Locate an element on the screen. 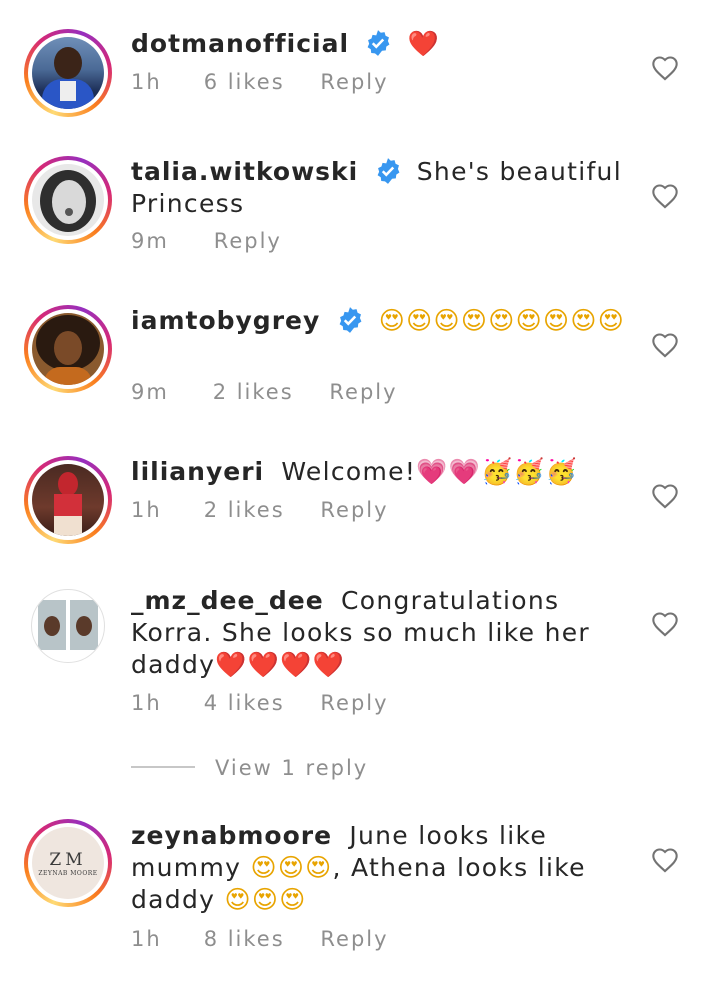 This screenshot has width=720, height=995. avatar: ZM ZEYNAB MOORE is located at coordinates (68, 863).